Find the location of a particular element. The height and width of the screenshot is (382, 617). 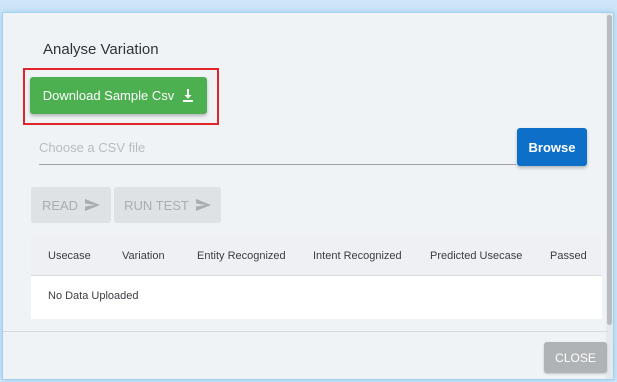

scrollbar-thumb is located at coordinates (609, 170).